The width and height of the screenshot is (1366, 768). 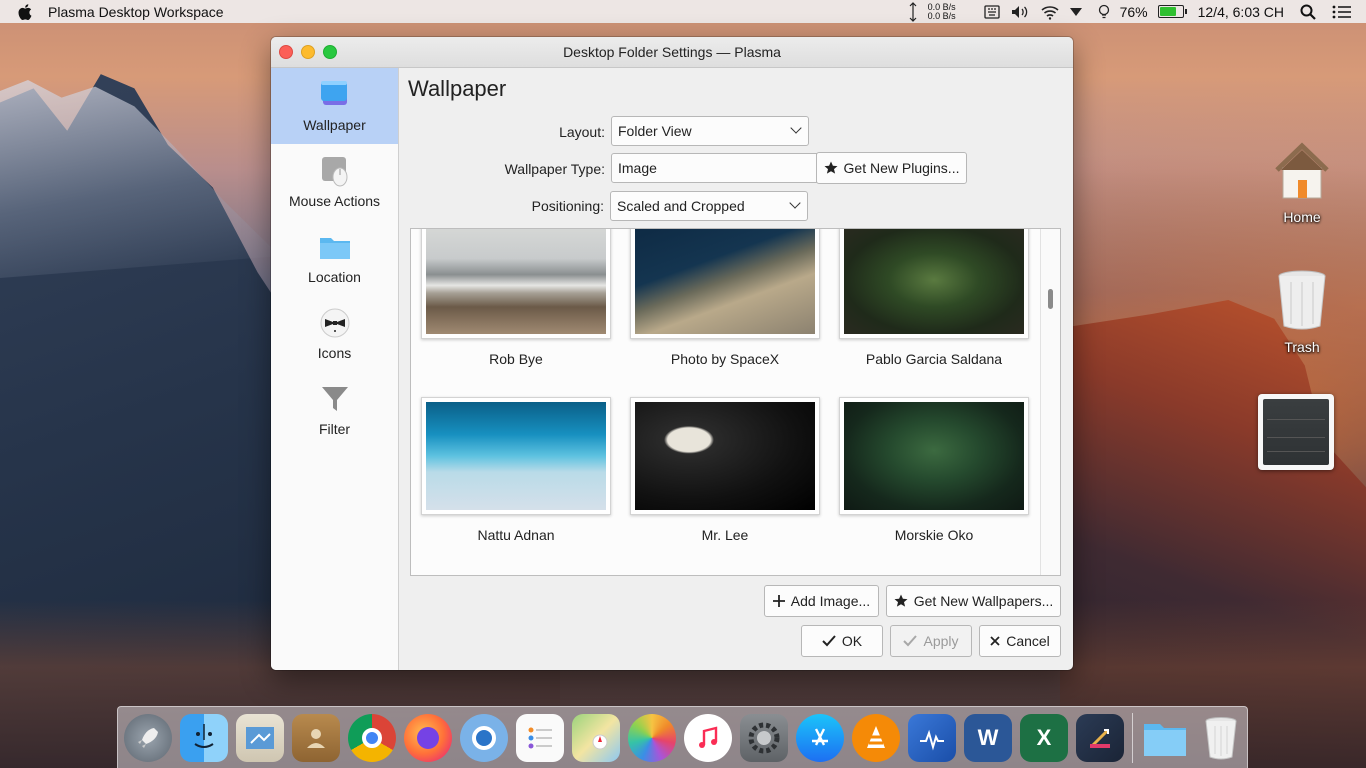 I want to click on dock-separator, so click(x=1132, y=737).